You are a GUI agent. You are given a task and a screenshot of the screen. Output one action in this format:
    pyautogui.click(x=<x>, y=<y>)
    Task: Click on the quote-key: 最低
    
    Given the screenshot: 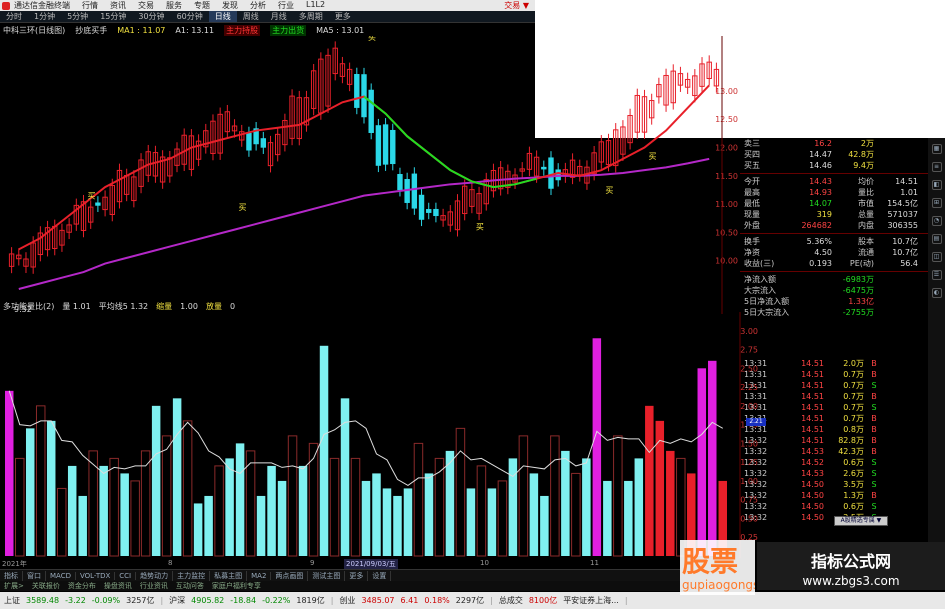 What is the action you would take?
    pyautogui.click(x=752, y=203)
    